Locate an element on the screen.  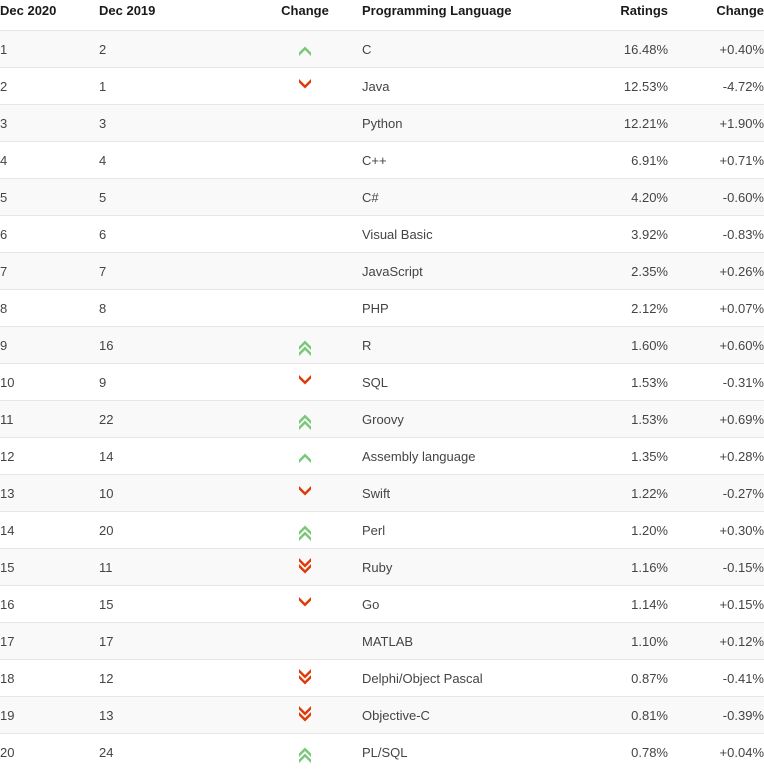
cell-change-value: +0.30% is located at coordinates (716, 530).